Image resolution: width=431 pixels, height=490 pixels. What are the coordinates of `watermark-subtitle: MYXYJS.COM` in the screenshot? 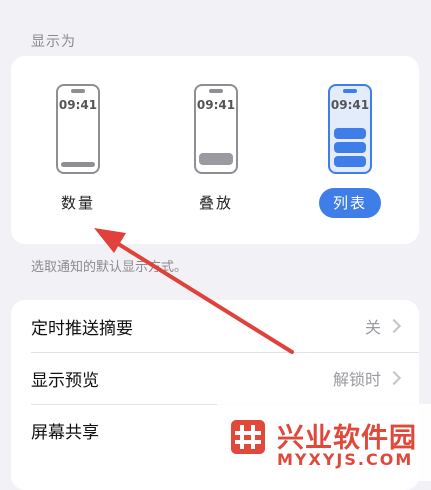 It's located at (345, 459).